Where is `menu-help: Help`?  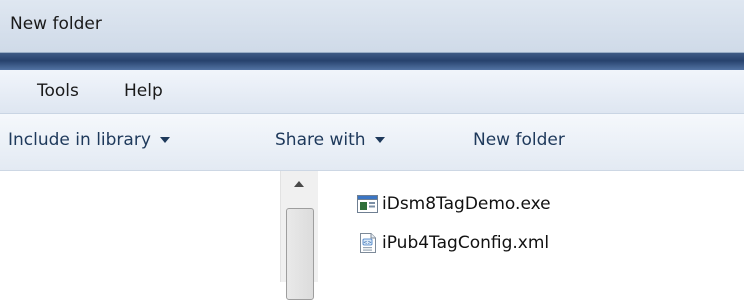
menu-help: Help is located at coordinates (143, 91).